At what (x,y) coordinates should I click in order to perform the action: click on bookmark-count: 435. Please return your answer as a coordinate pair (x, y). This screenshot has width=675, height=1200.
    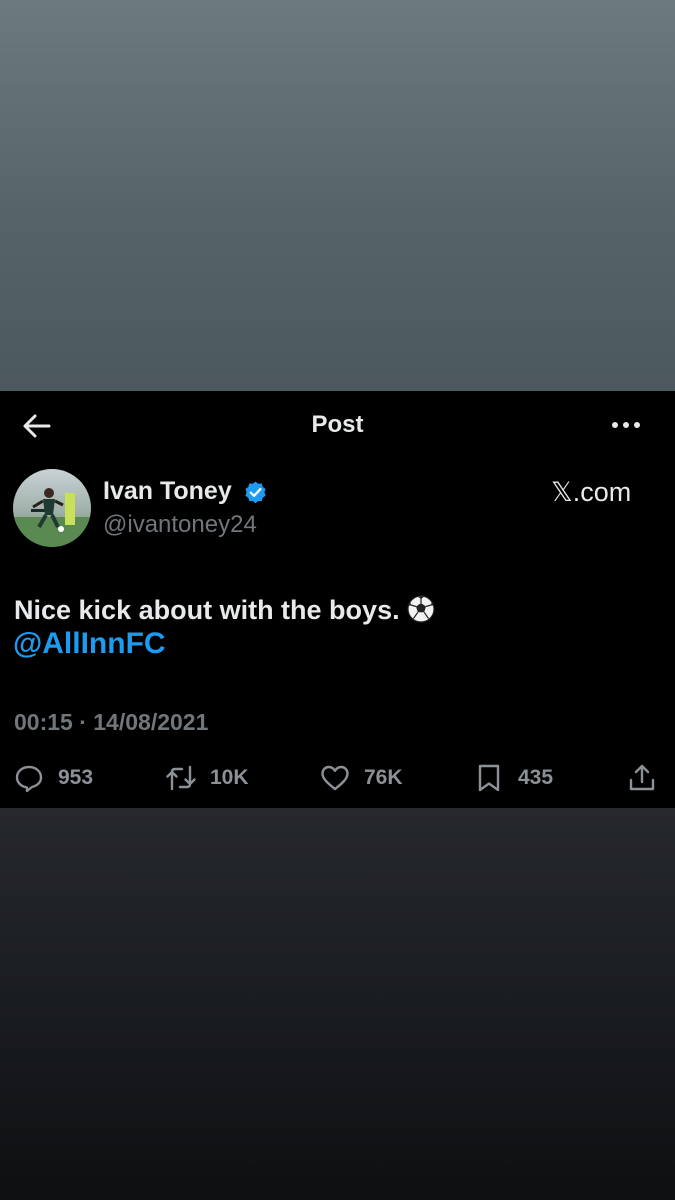
    Looking at the image, I should click on (536, 777).